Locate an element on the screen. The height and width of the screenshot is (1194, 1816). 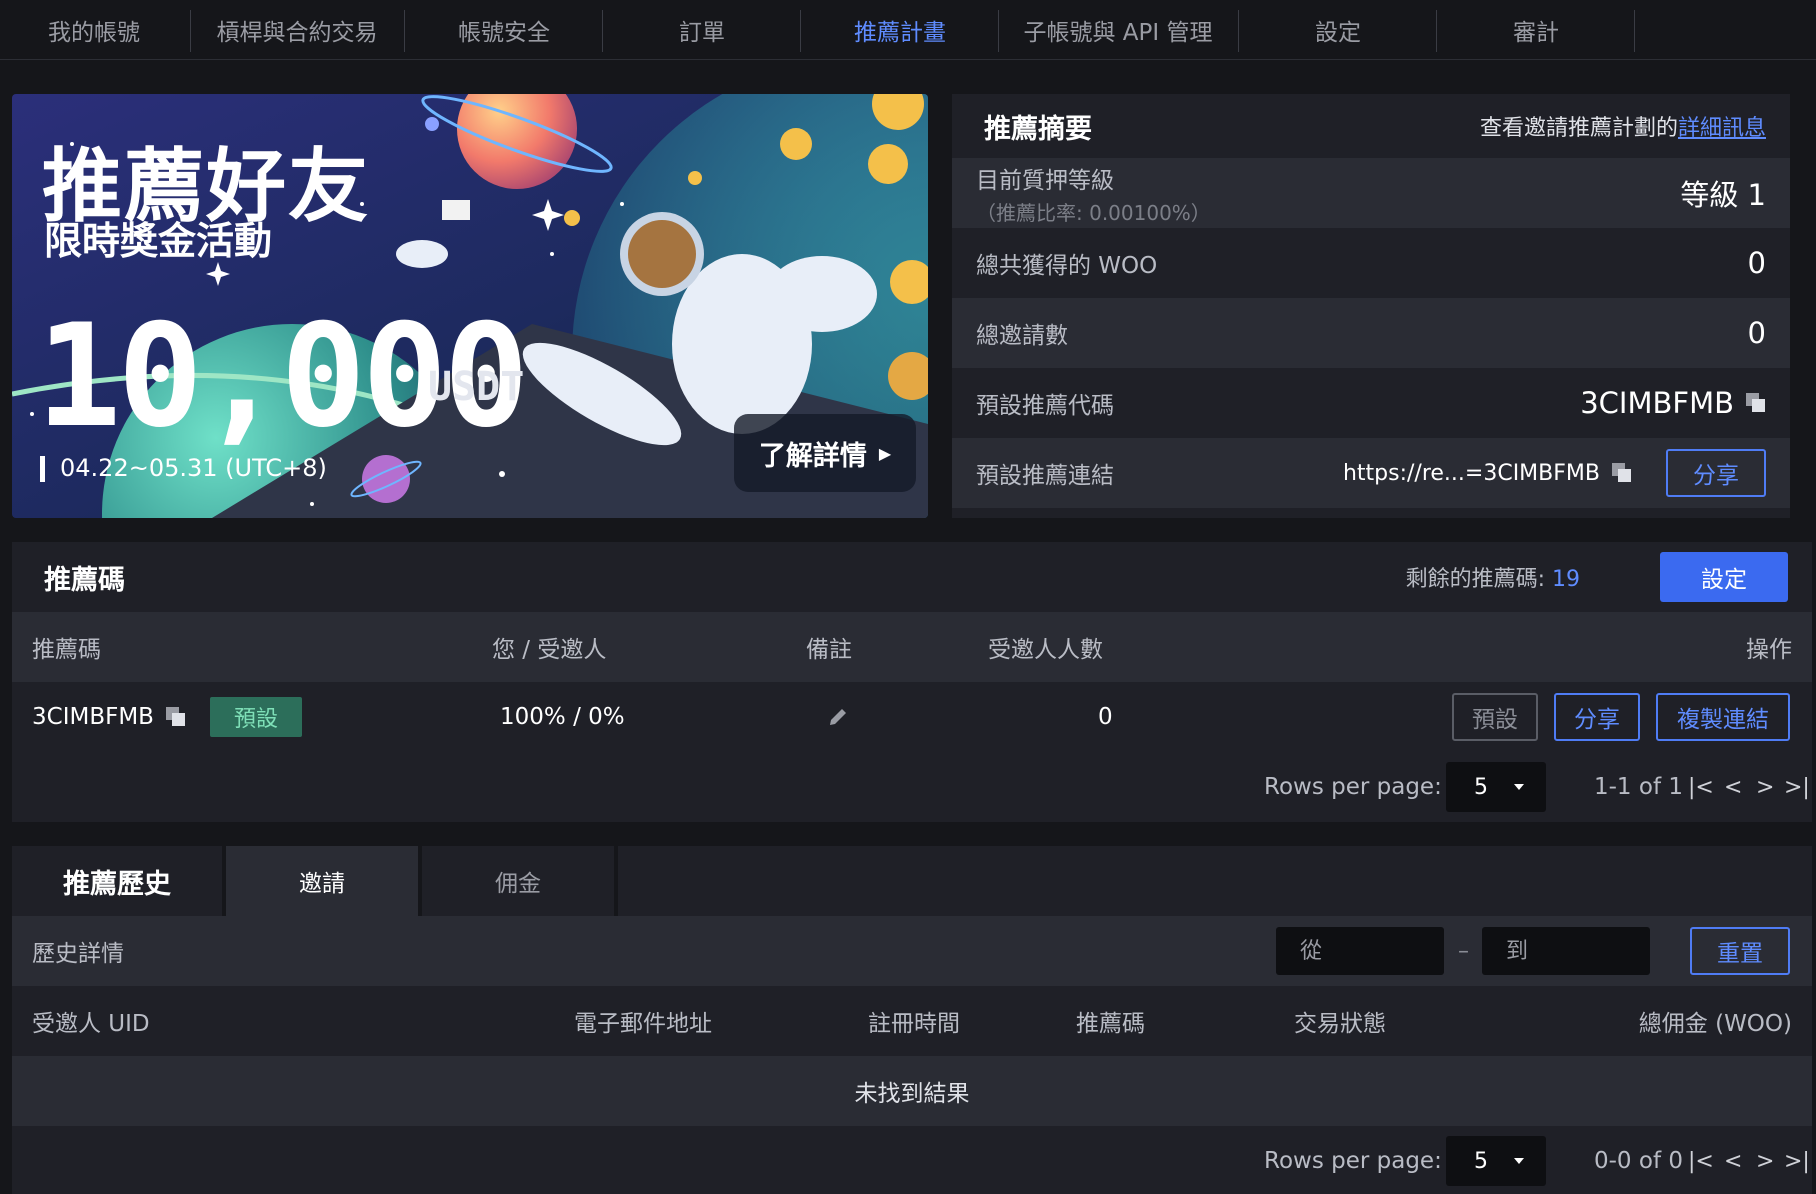
default-badge: 預設 is located at coordinates (255, 717).